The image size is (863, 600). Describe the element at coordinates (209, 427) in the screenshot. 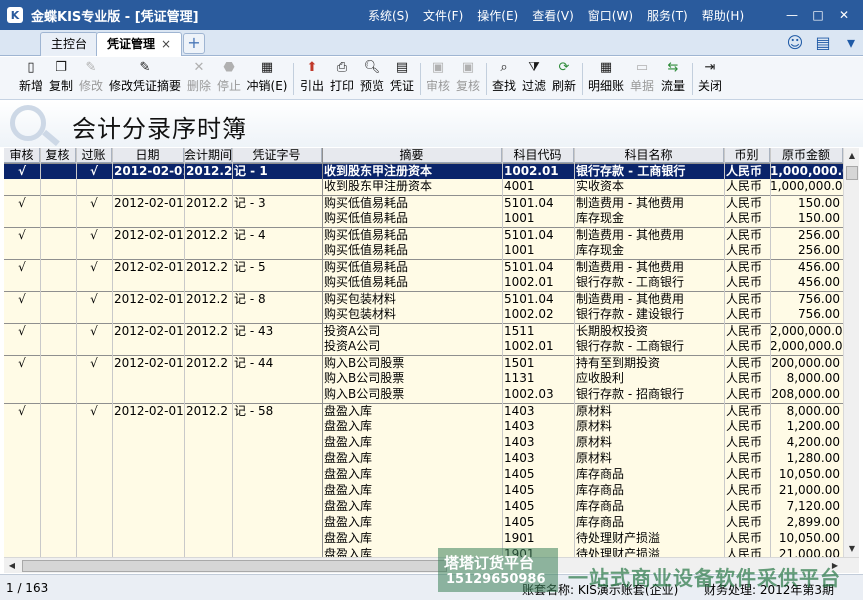

I see `cell-period` at that location.